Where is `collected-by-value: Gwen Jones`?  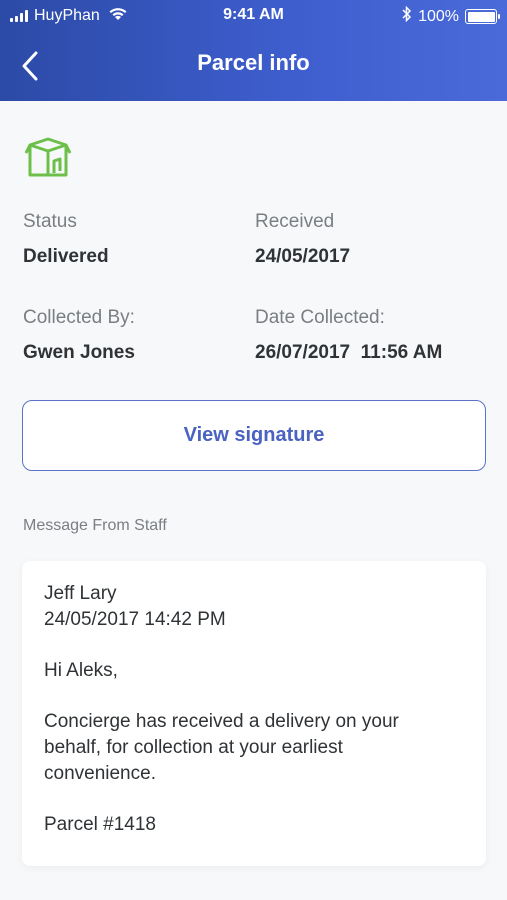 collected-by-value: Gwen Jones is located at coordinates (79, 352).